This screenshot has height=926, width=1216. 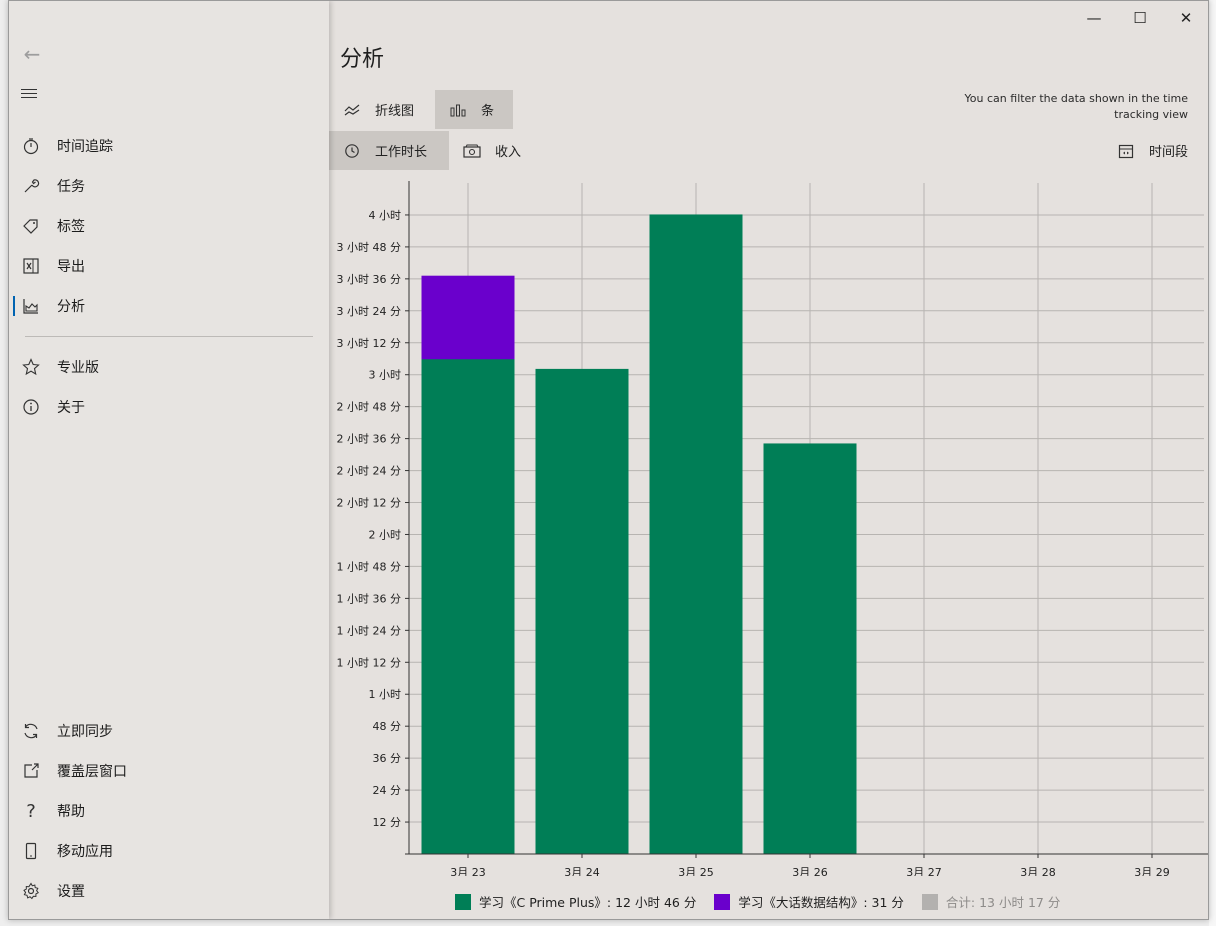 I want to click on tab-income: 收入, so click(x=497, y=150).